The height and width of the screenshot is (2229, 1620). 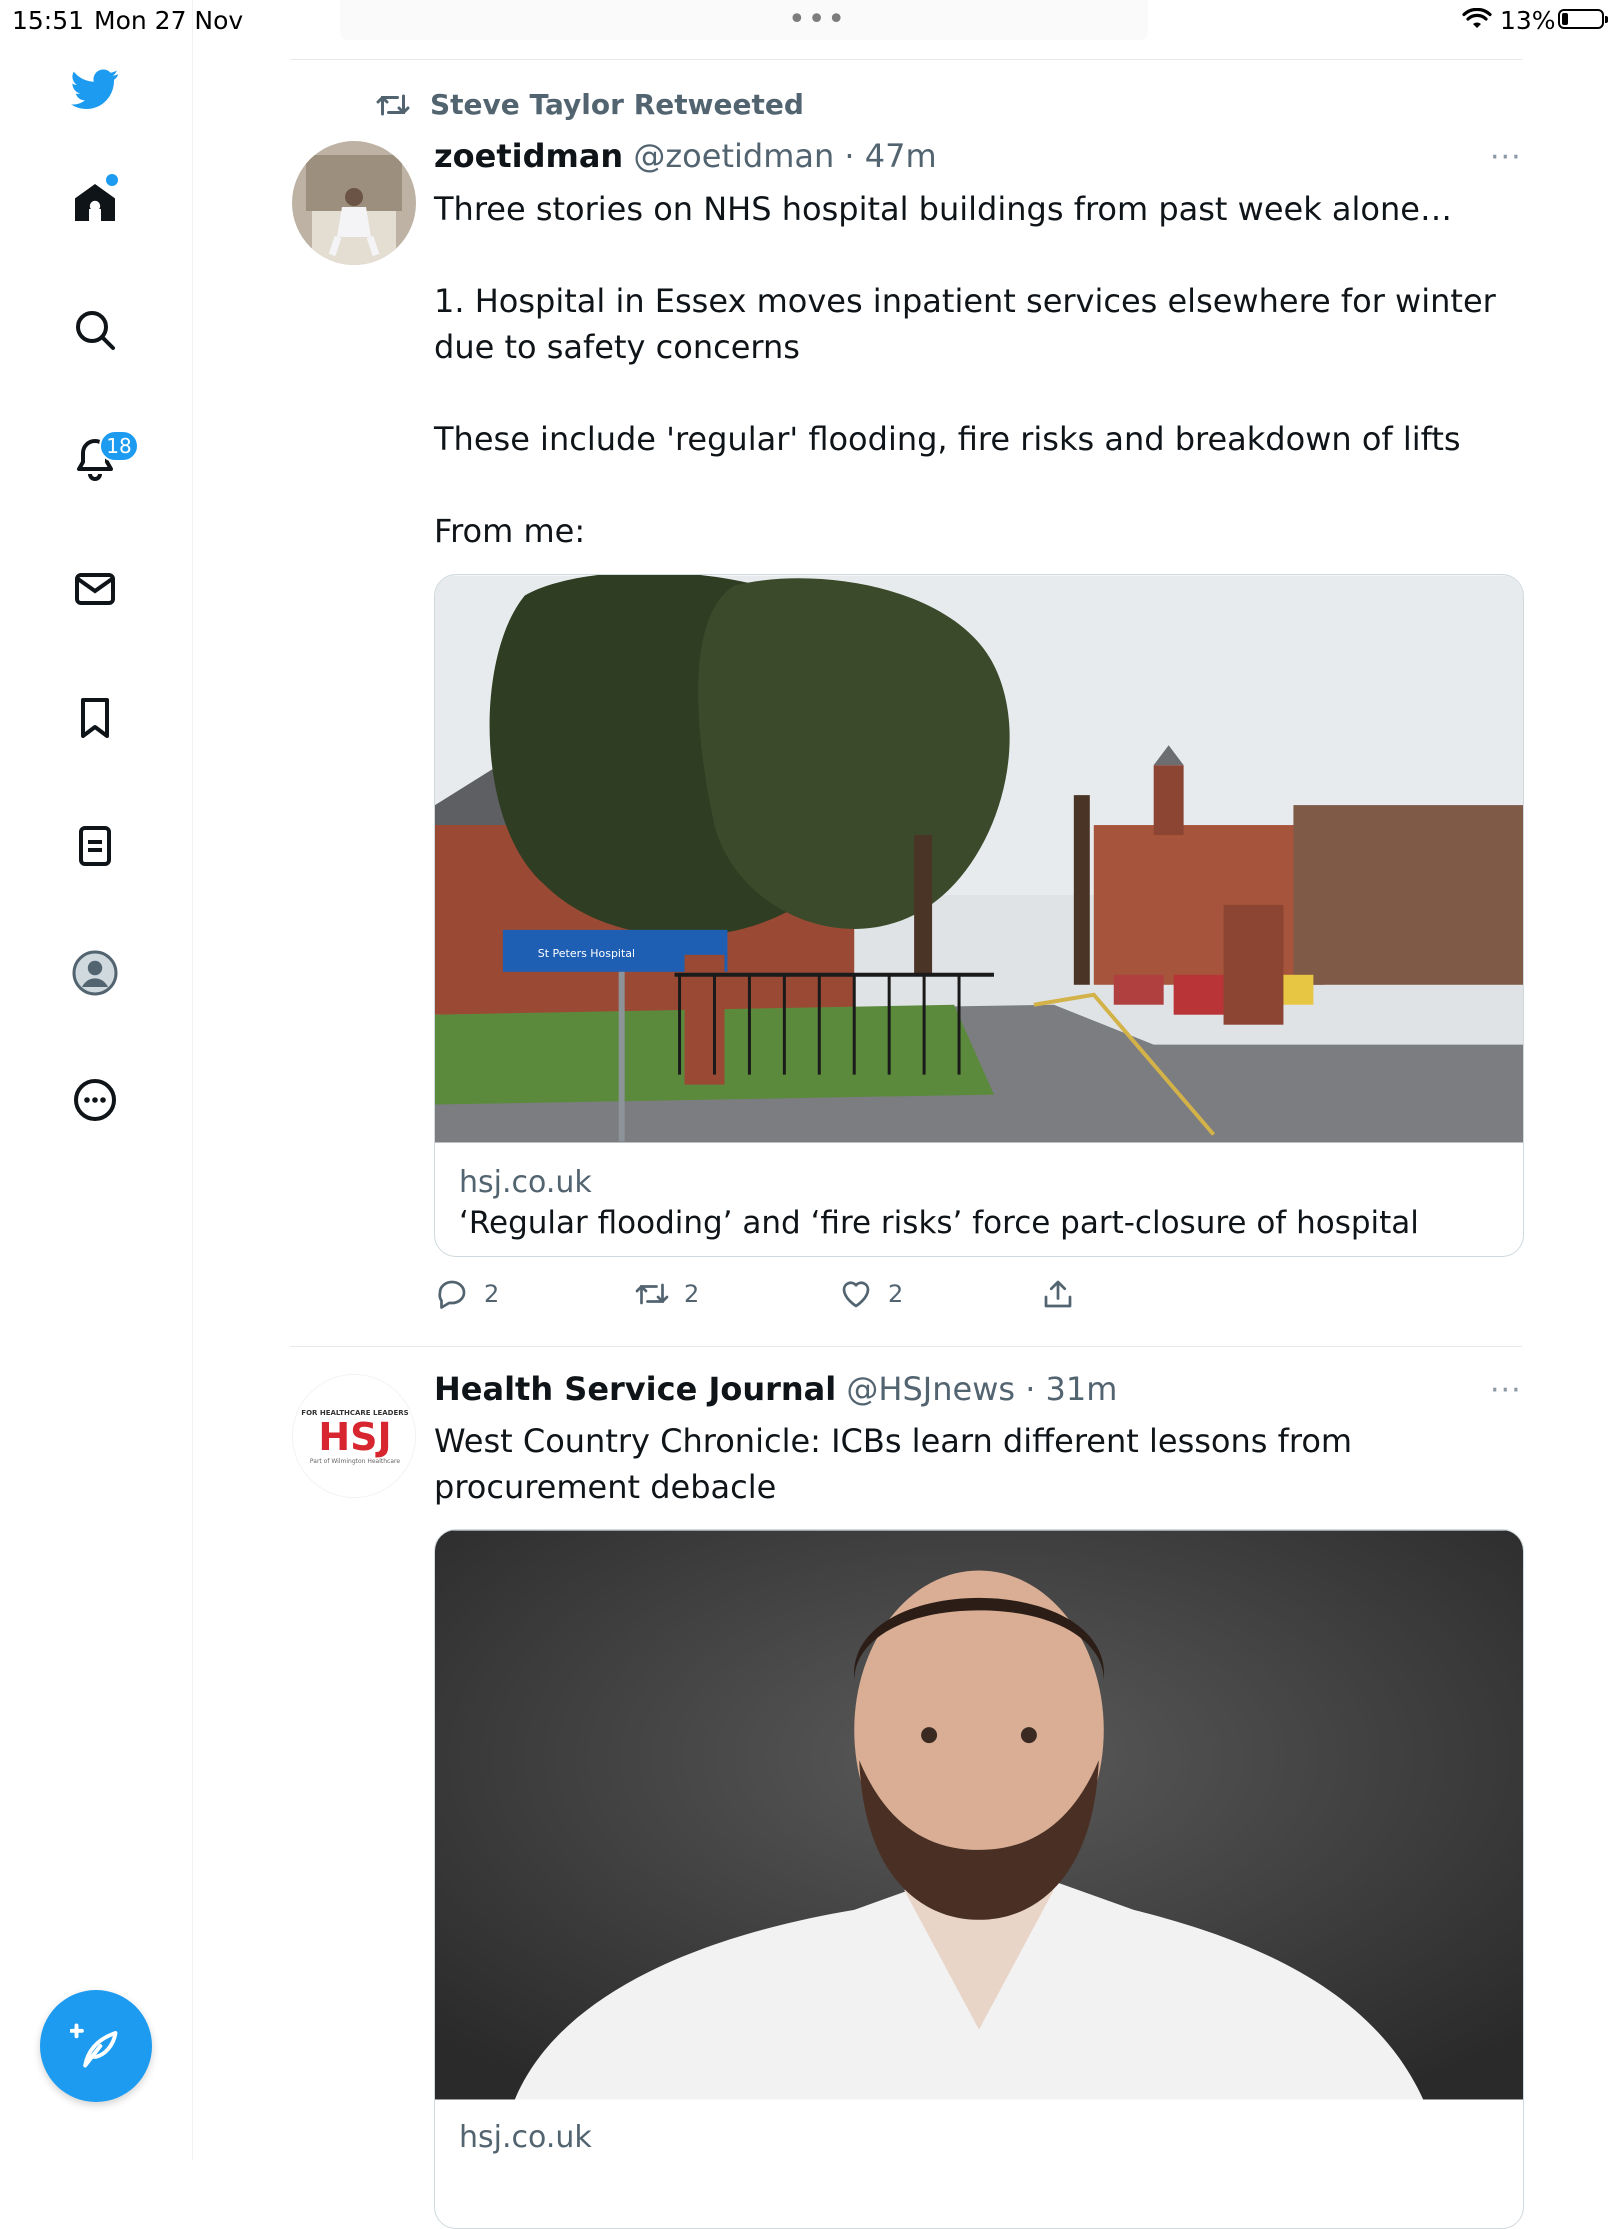 What do you see at coordinates (906, 59) in the screenshot?
I see `timeline-divider` at bounding box center [906, 59].